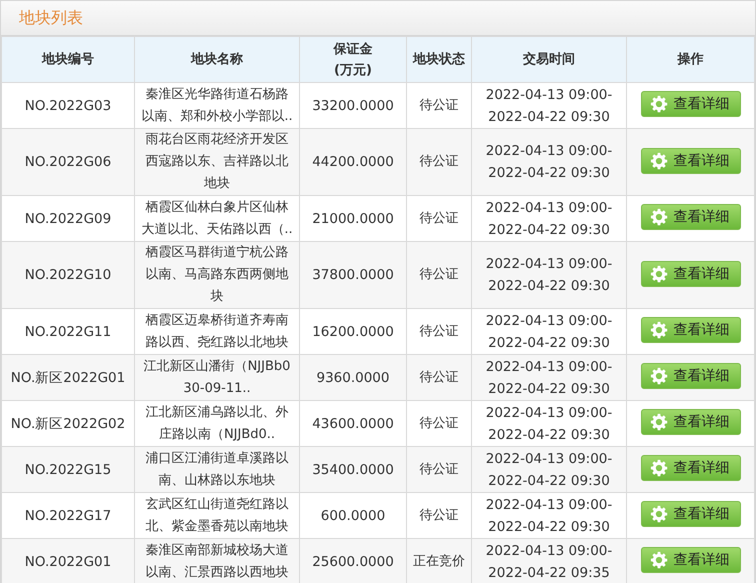 This screenshot has width=756, height=583. I want to click on table-cell: NO.新区2022G01, so click(68, 377).